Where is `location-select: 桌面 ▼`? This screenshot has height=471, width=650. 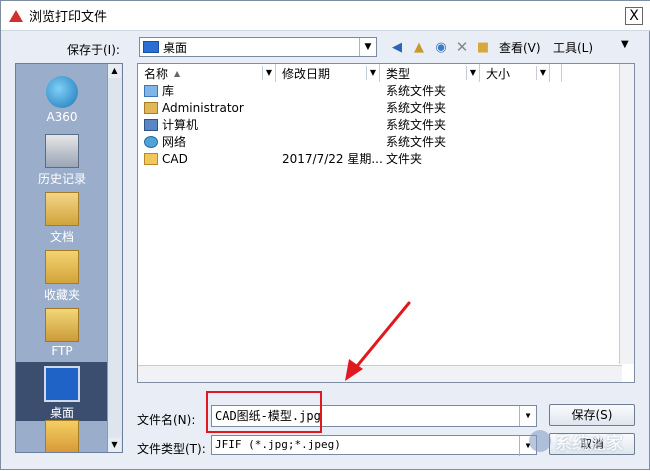 location-select: 桌面 ▼ is located at coordinates (258, 47).